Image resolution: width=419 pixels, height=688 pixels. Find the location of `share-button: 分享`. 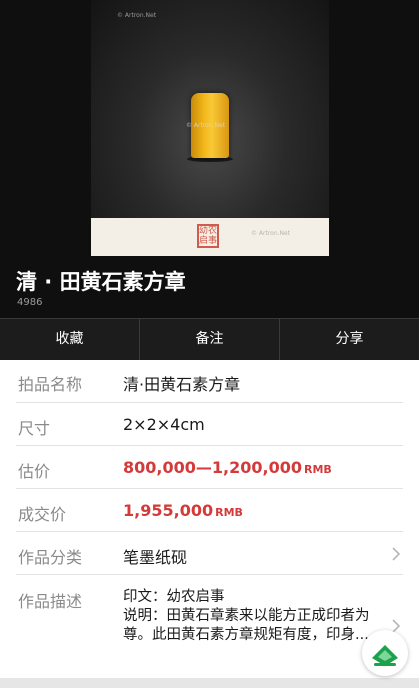

share-button: 分享 is located at coordinates (349, 339).